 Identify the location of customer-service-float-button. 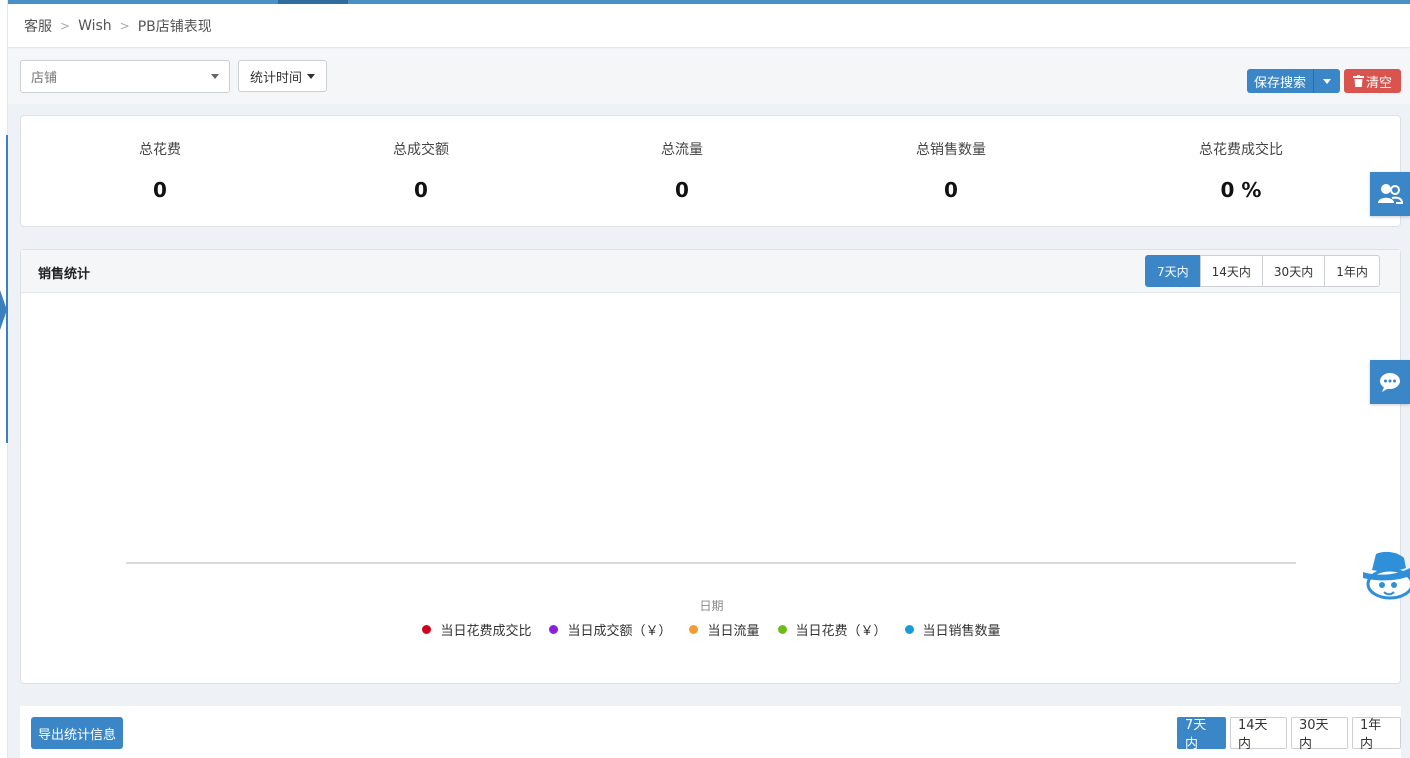
(1390, 194).